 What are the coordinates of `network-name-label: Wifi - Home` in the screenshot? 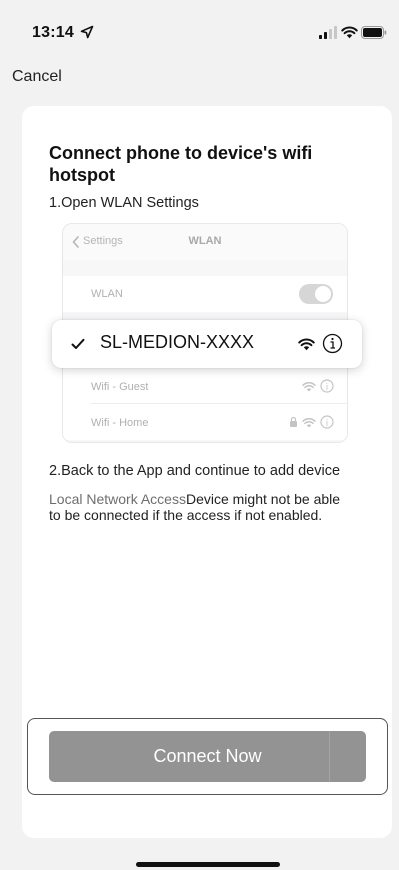 It's located at (120, 423).